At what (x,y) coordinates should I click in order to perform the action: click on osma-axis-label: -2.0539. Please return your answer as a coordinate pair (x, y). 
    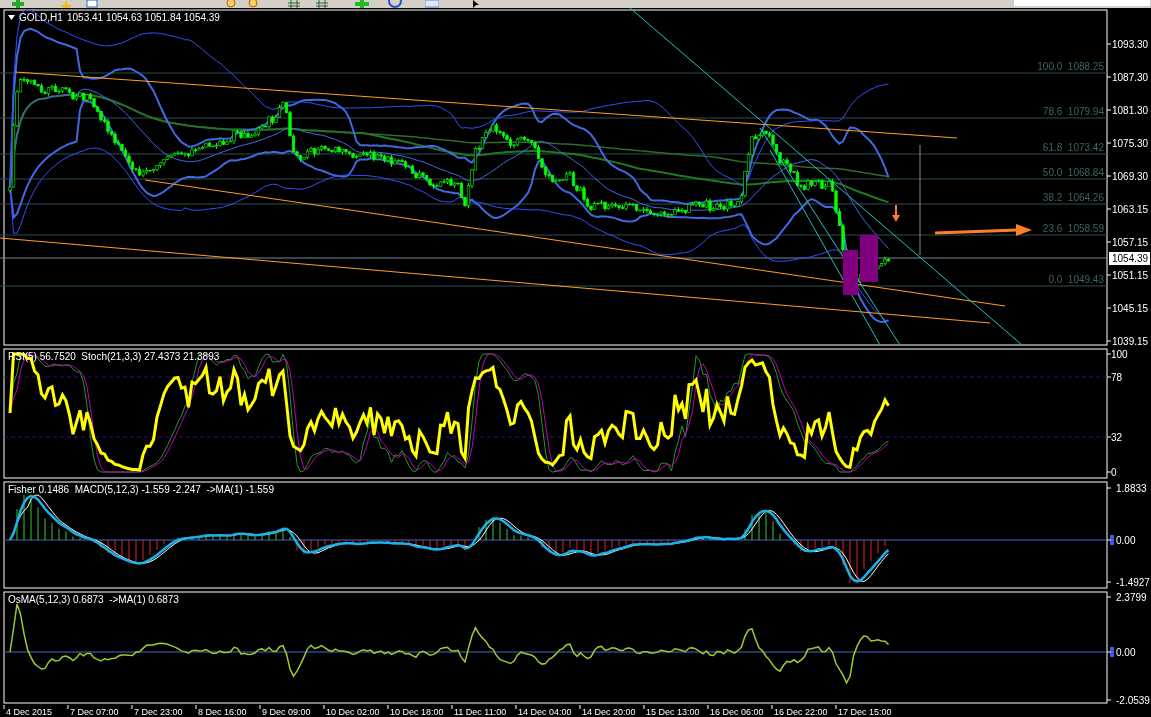
    Looking at the image, I should click on (1133, 700).